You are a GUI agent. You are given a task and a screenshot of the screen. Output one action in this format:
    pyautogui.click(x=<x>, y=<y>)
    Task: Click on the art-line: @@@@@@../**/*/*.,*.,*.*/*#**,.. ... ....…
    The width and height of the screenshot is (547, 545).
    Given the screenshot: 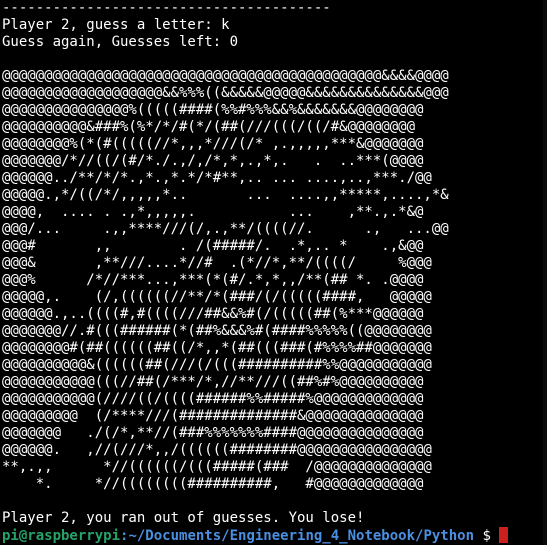 What is the action you would take?
    pyautogui.click(x=217, y=178)
    